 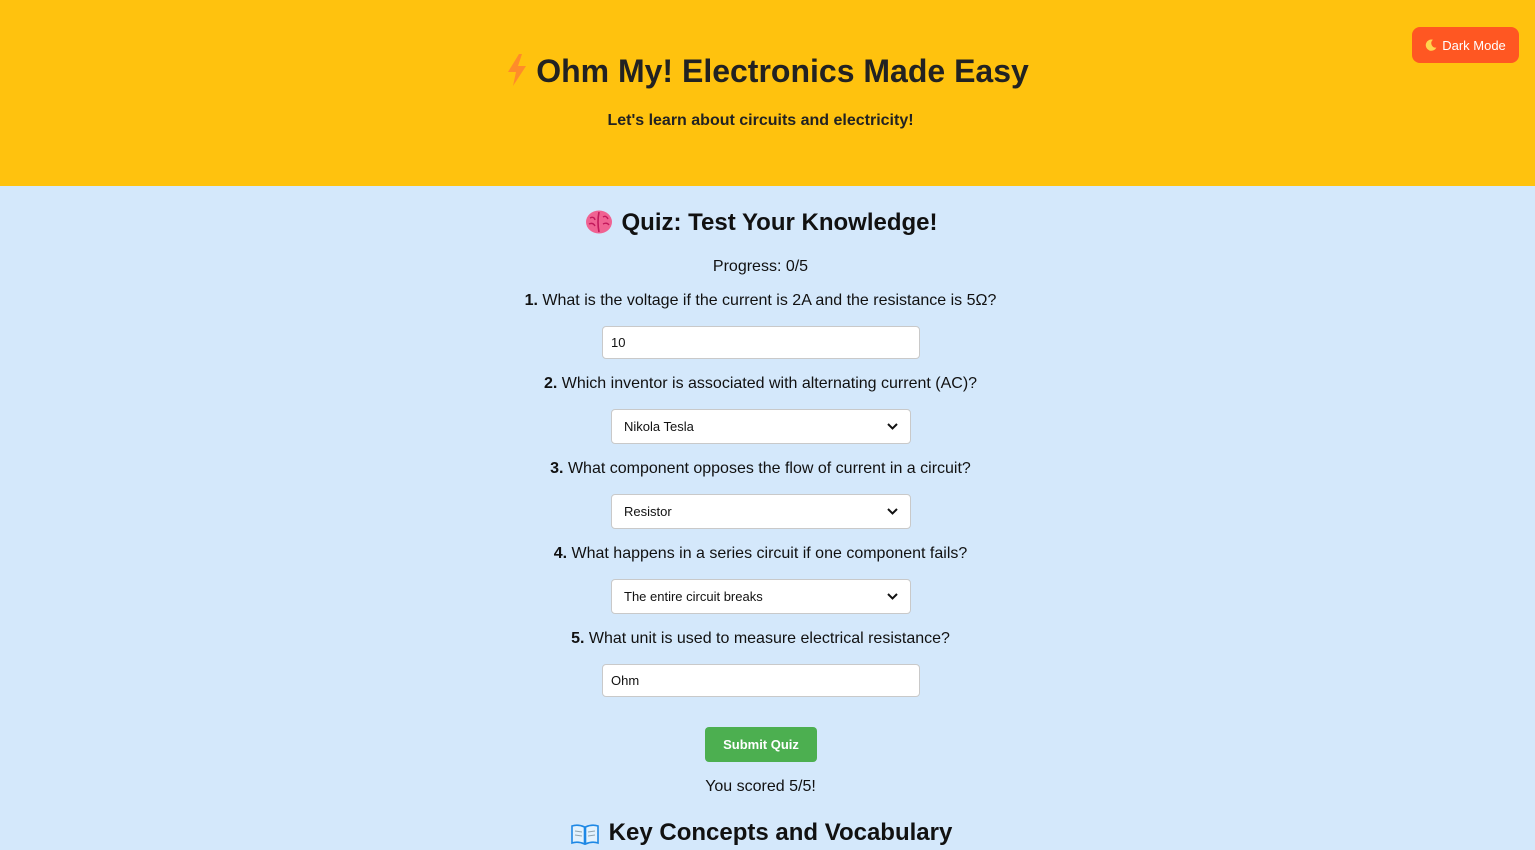 I want to click on quiz-title-text: Quiz: Test Your Knowledge!, so click(x=779, y=222).